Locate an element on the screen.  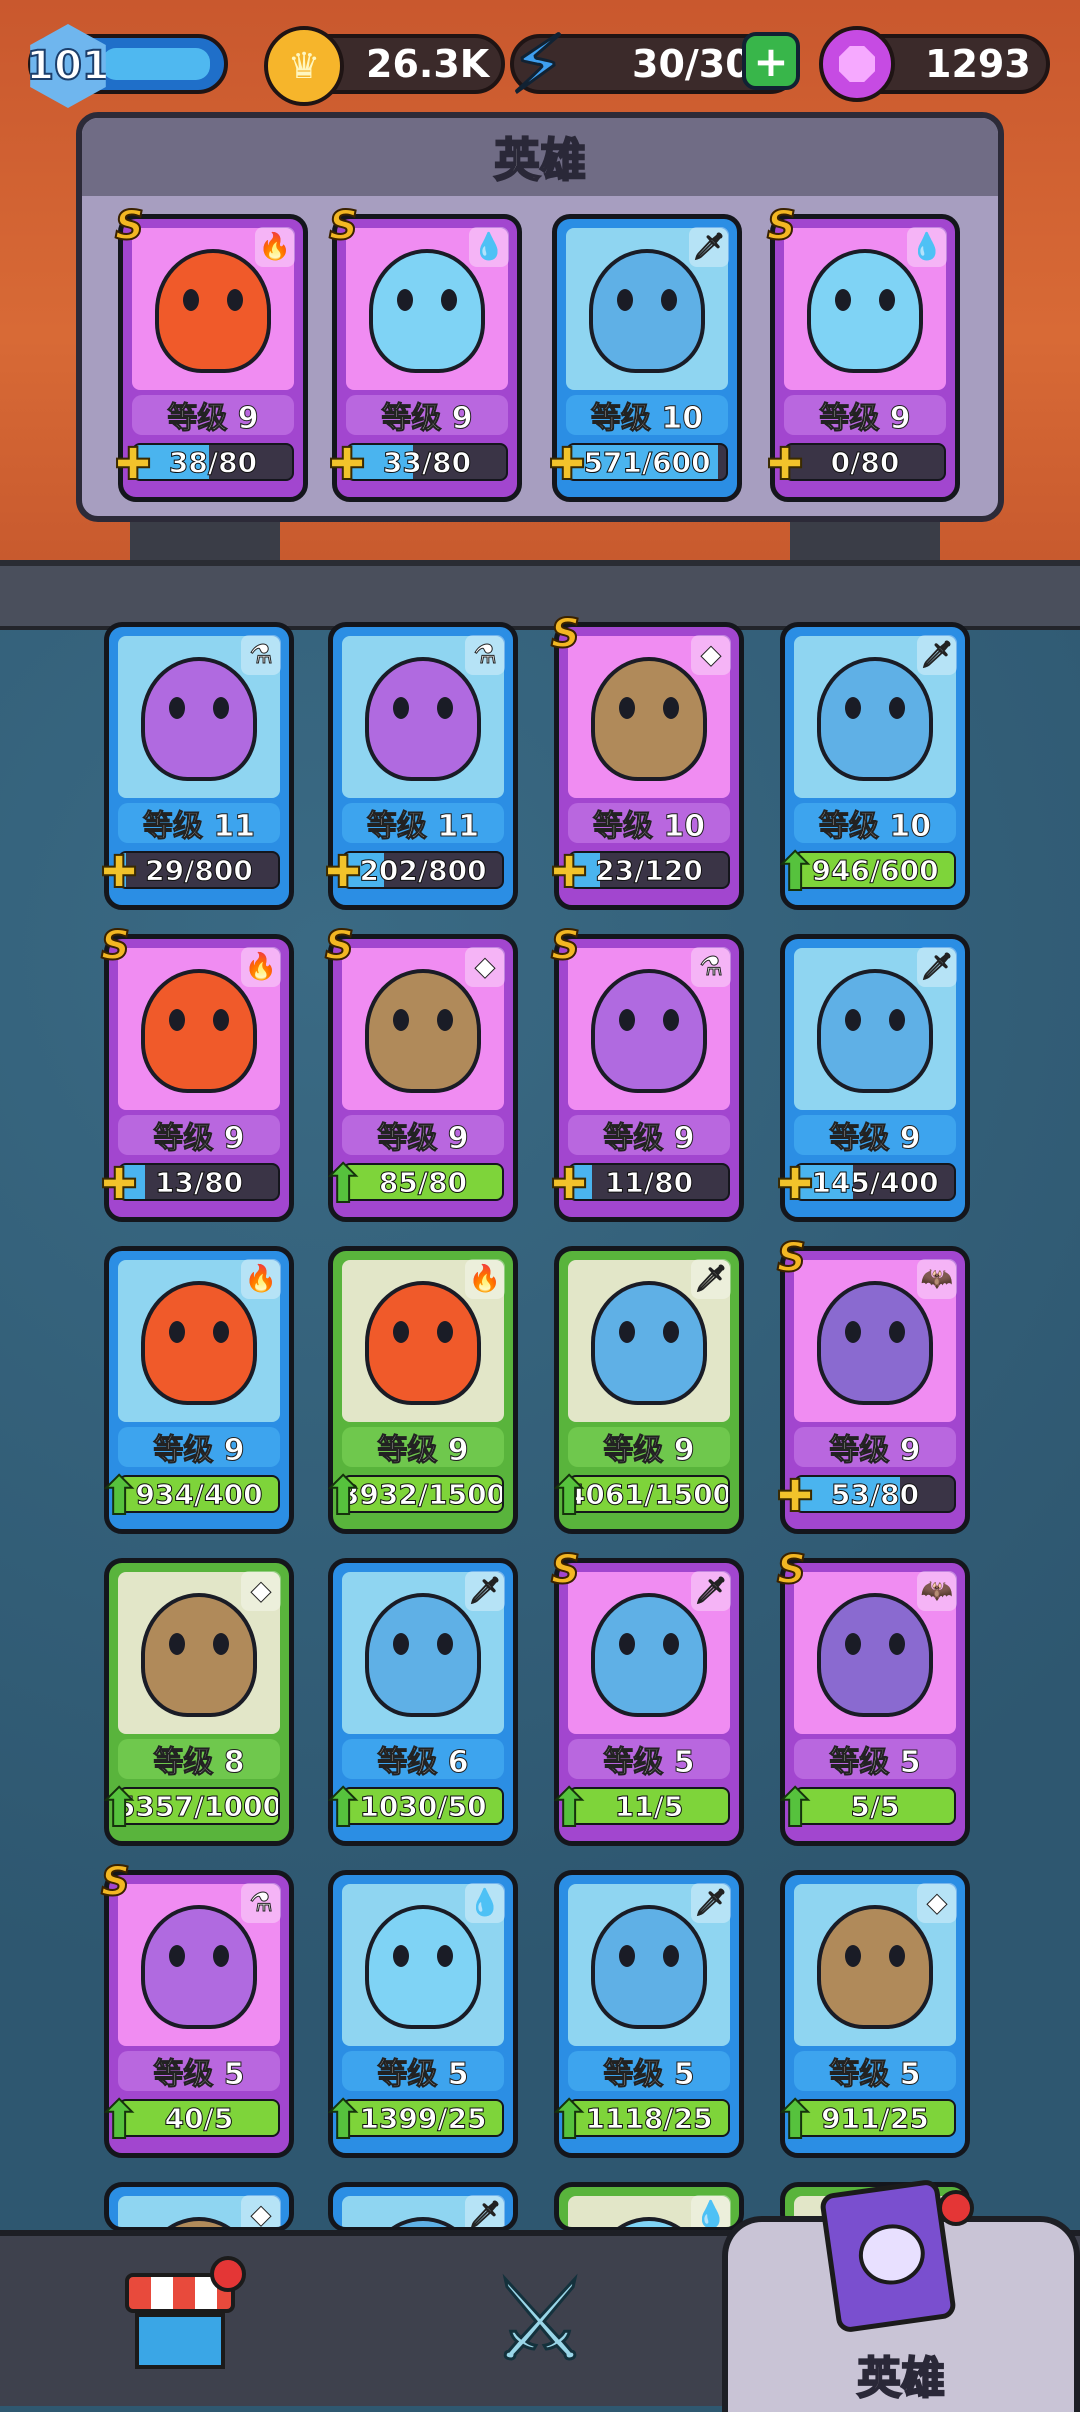
nav-battle-button: ⚔ is located at coordinates (540, 2321).